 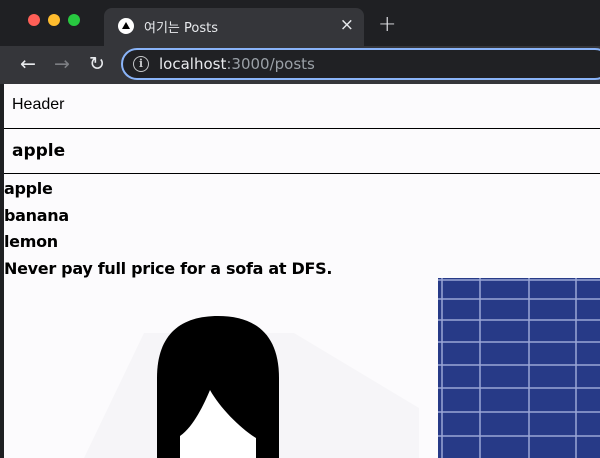 I want to click on browser-toolbar: ← → ↻ i localhost:3000/posts, so click(x=300, y=65).